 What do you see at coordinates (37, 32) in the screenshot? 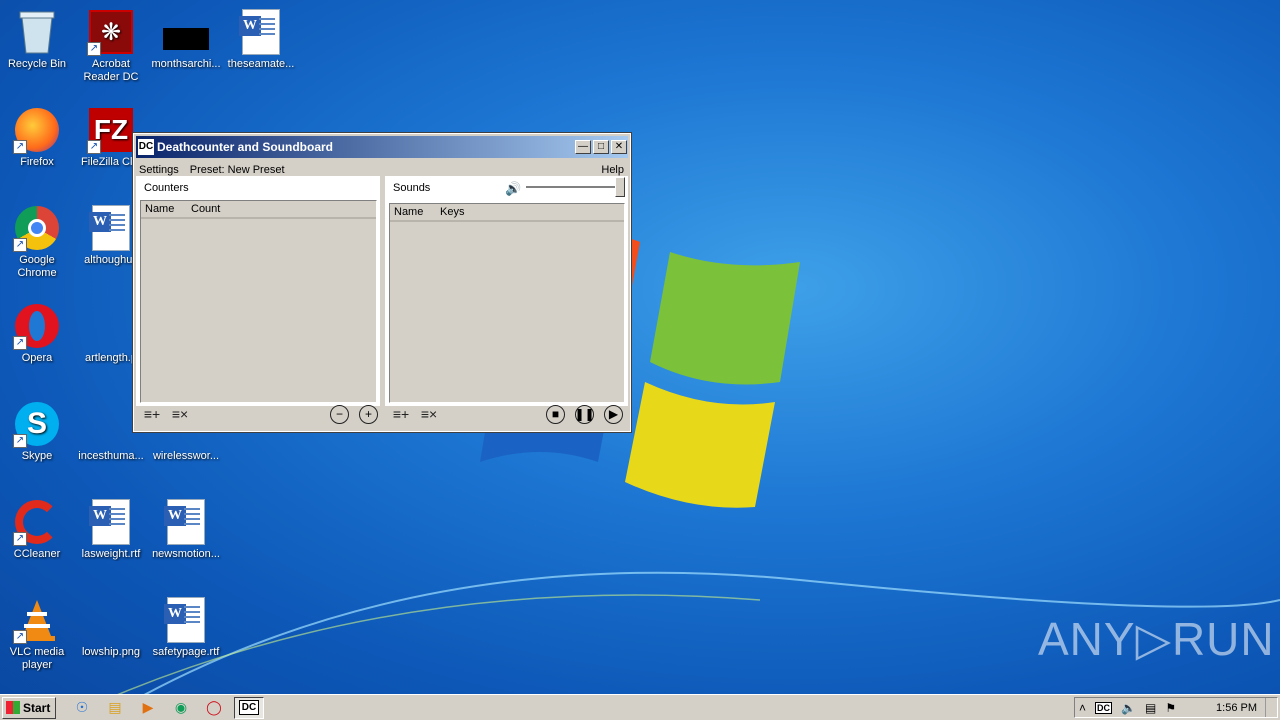
I see `recycle-bin-icon` at bounding box center [37, 32].